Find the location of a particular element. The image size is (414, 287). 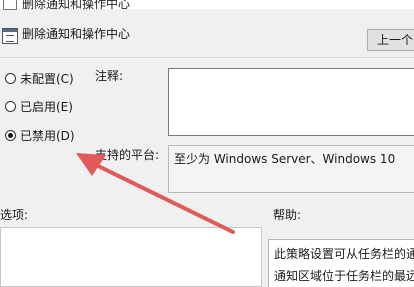

supported-platform-label: 支持的平台: is located at coordinates (127, 155).